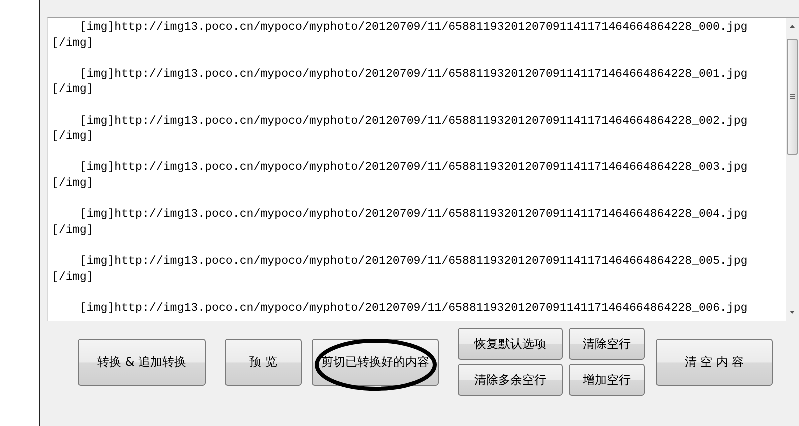  What do you see at coordinates (510, 344) in the screenshot?
I see `restore-defaults-button: 恢复默认选项` at bounding box center [510, 344].